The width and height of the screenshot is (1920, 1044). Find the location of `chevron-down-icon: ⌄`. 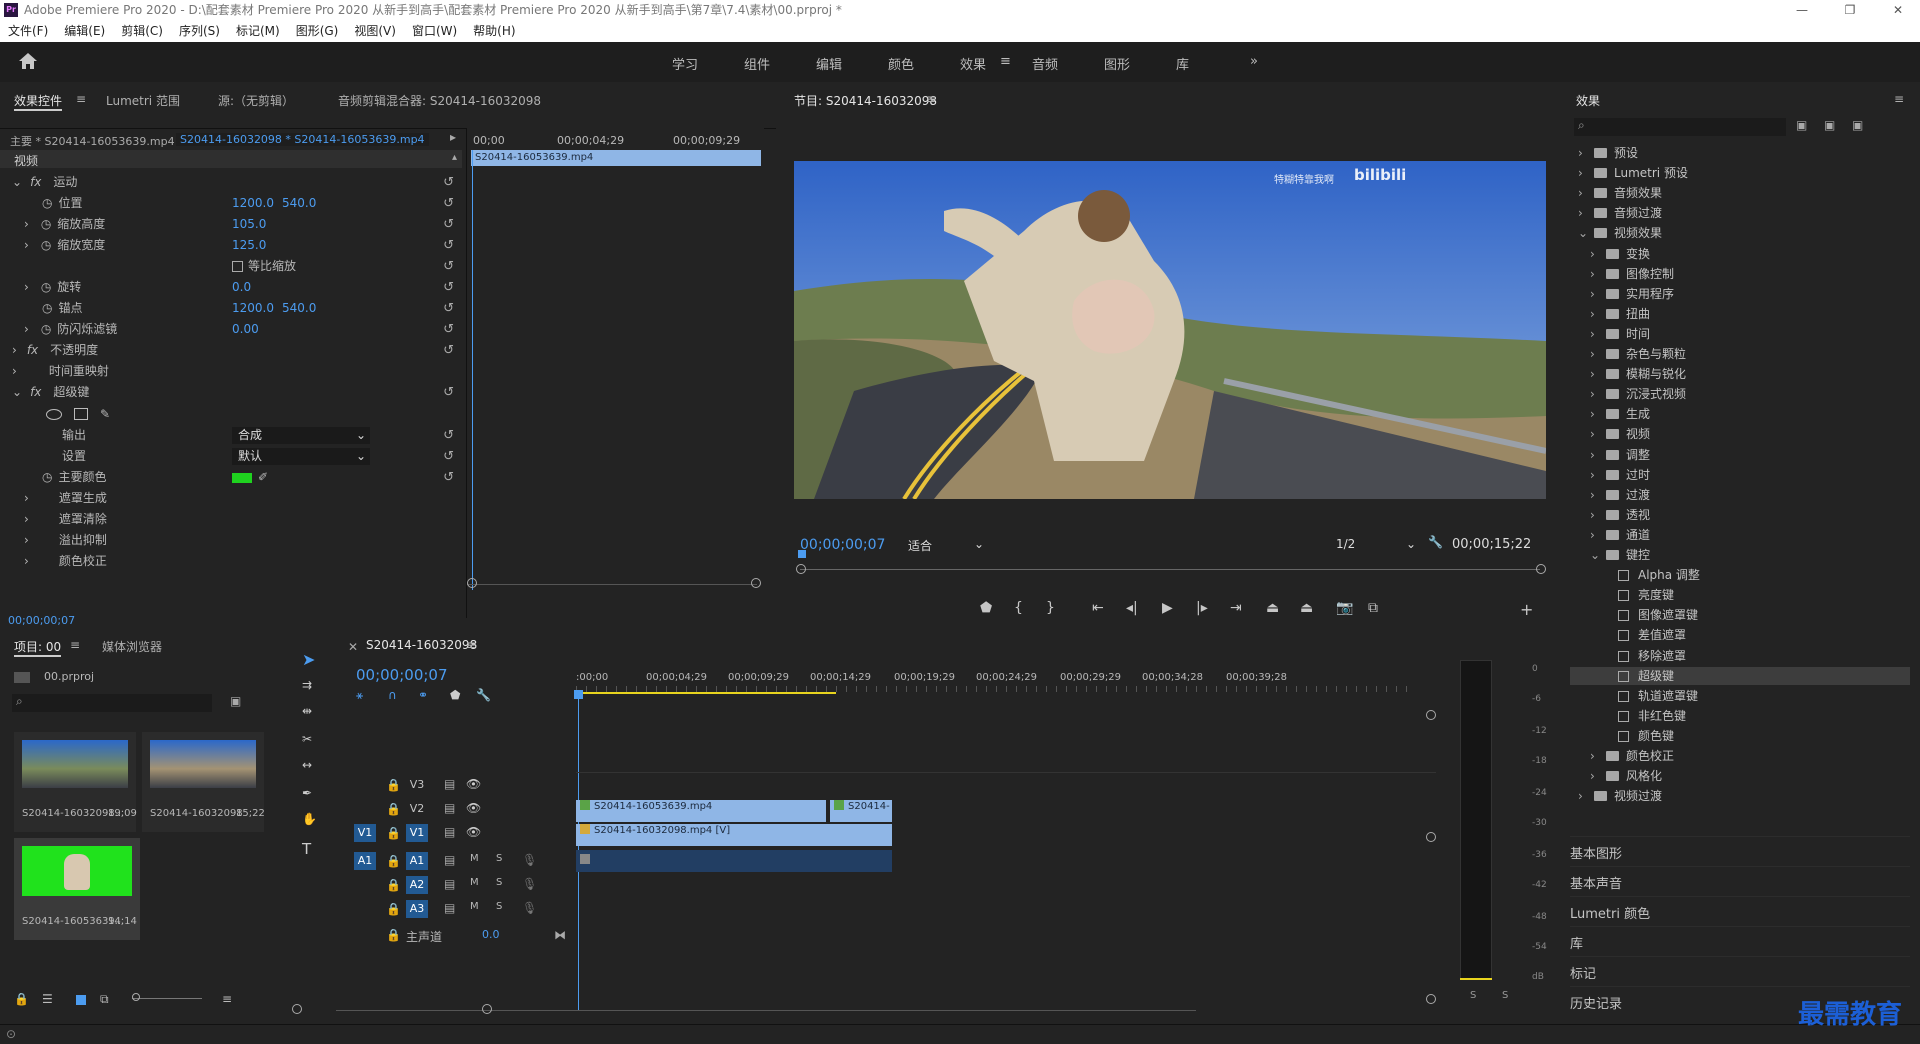

chevron-down-icon: ⌄ is located at coordinates (1583, 233).